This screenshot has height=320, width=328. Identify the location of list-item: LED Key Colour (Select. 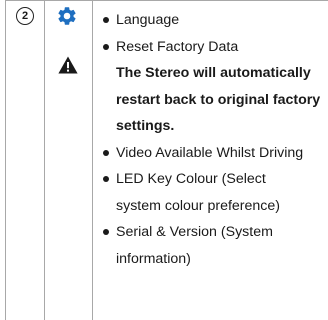
(214, 179).